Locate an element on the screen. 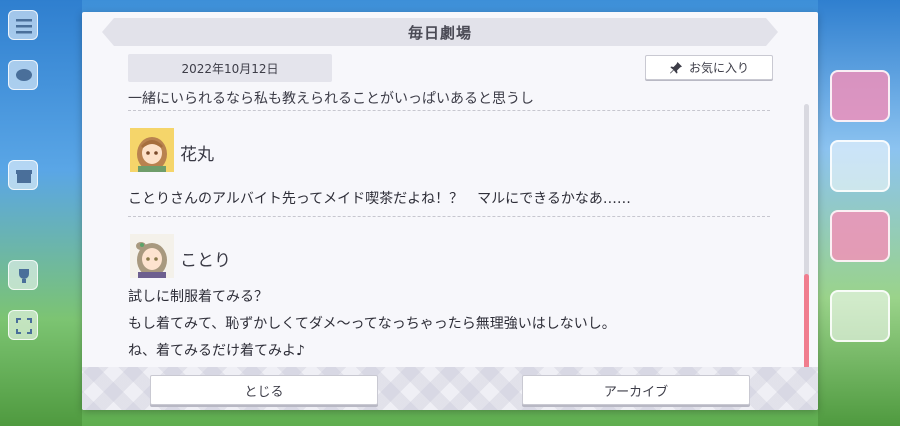  dialogue-line: ね、着てみるだけ着てみよ♪ is located at coordinates (216, 349).